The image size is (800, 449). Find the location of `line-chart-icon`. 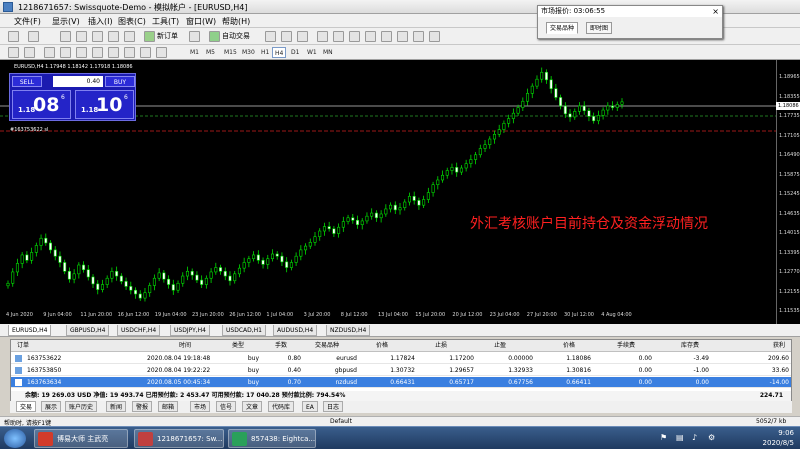

line-chart-icon is located at coordinates (302, 36).